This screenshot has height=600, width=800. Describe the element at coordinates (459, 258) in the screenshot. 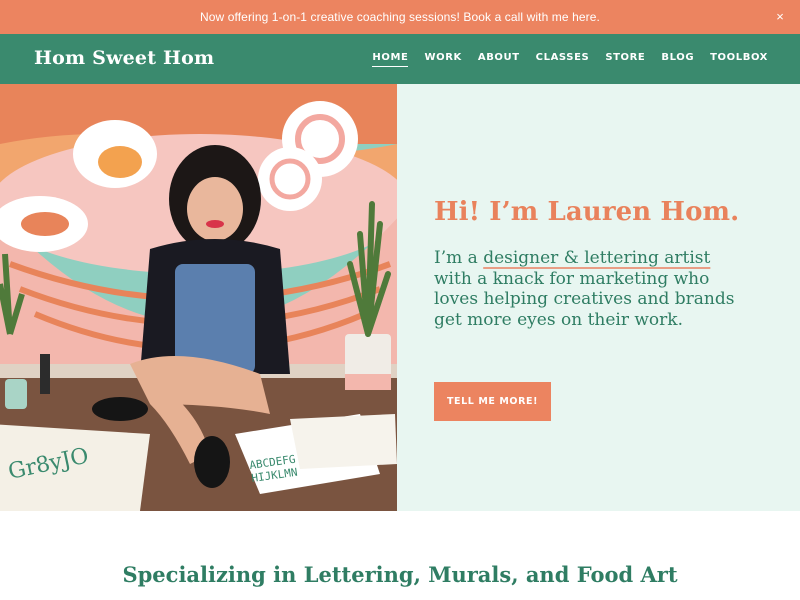

I see `hero-body-prefix: I’m a` at that location.